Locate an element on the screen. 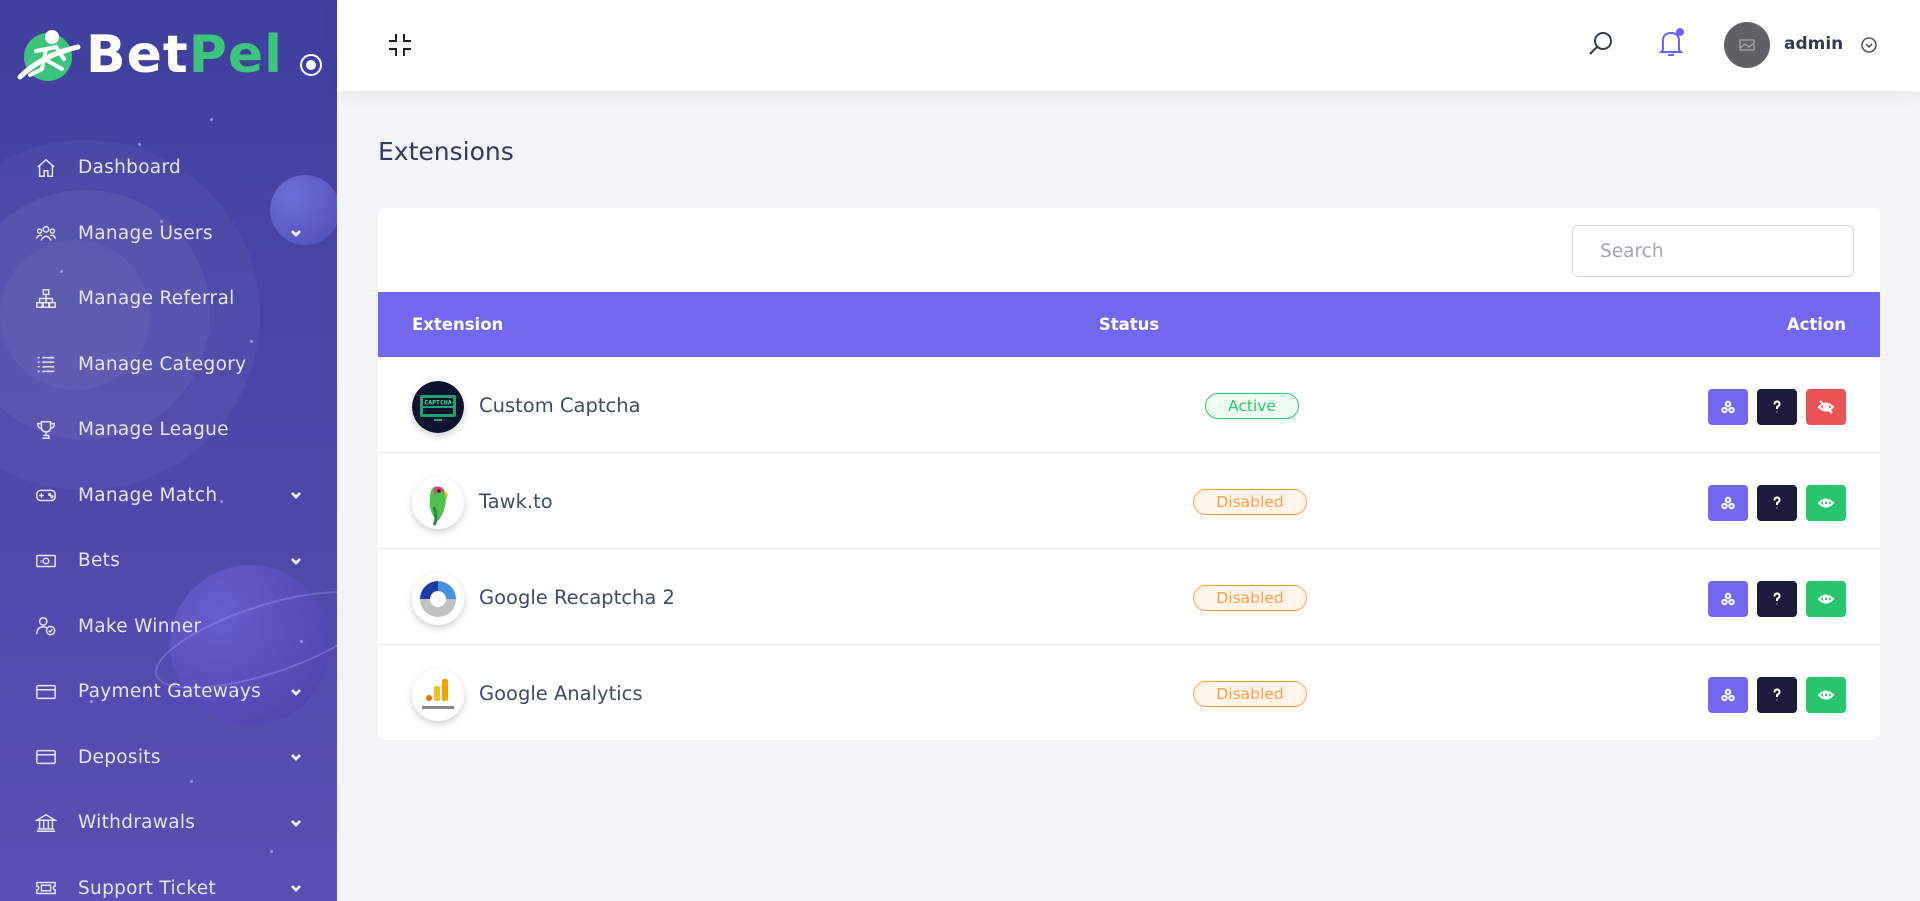 The height and width of the screenshot is (901, 1920). sidebar-item-label: Manage League is located at coordinates (153, 430).